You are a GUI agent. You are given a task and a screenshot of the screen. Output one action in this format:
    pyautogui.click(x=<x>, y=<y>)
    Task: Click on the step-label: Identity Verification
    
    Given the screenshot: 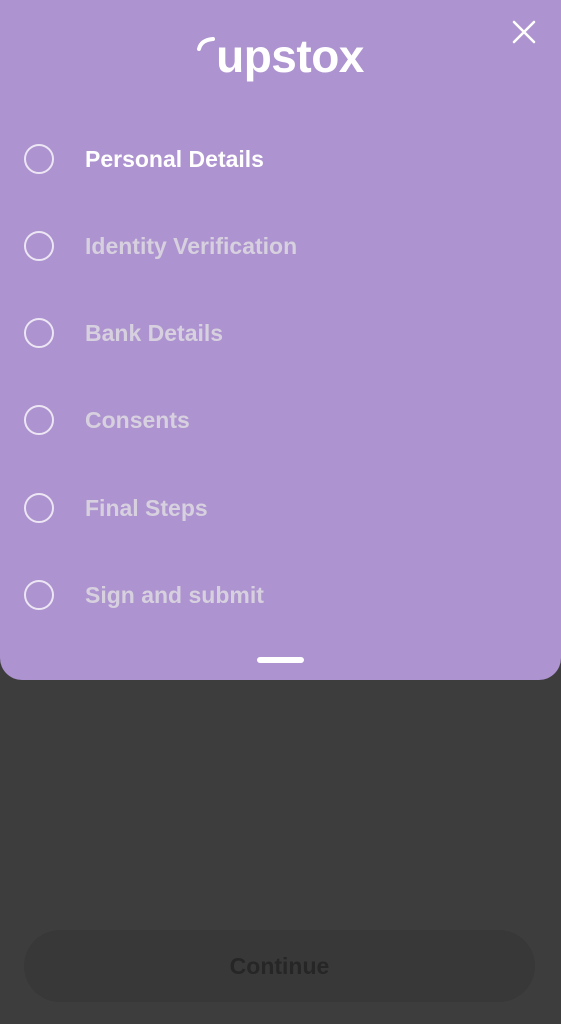 What is the action you would take?
    pyautogui.click(x=191, y=245)
    